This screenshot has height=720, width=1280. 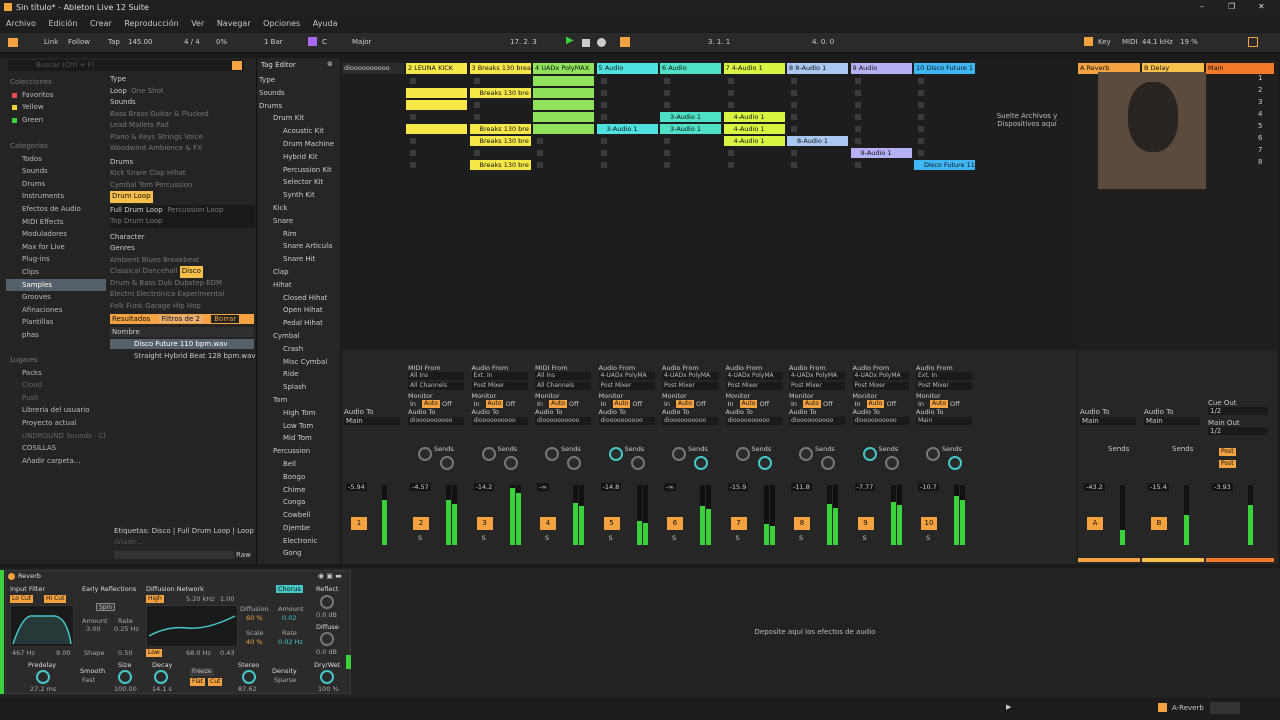 What do you see at coordinates (325, 23) in the screenshot?
I see `menu-ayuda: Ayuda` at bounding box center [325, 23].